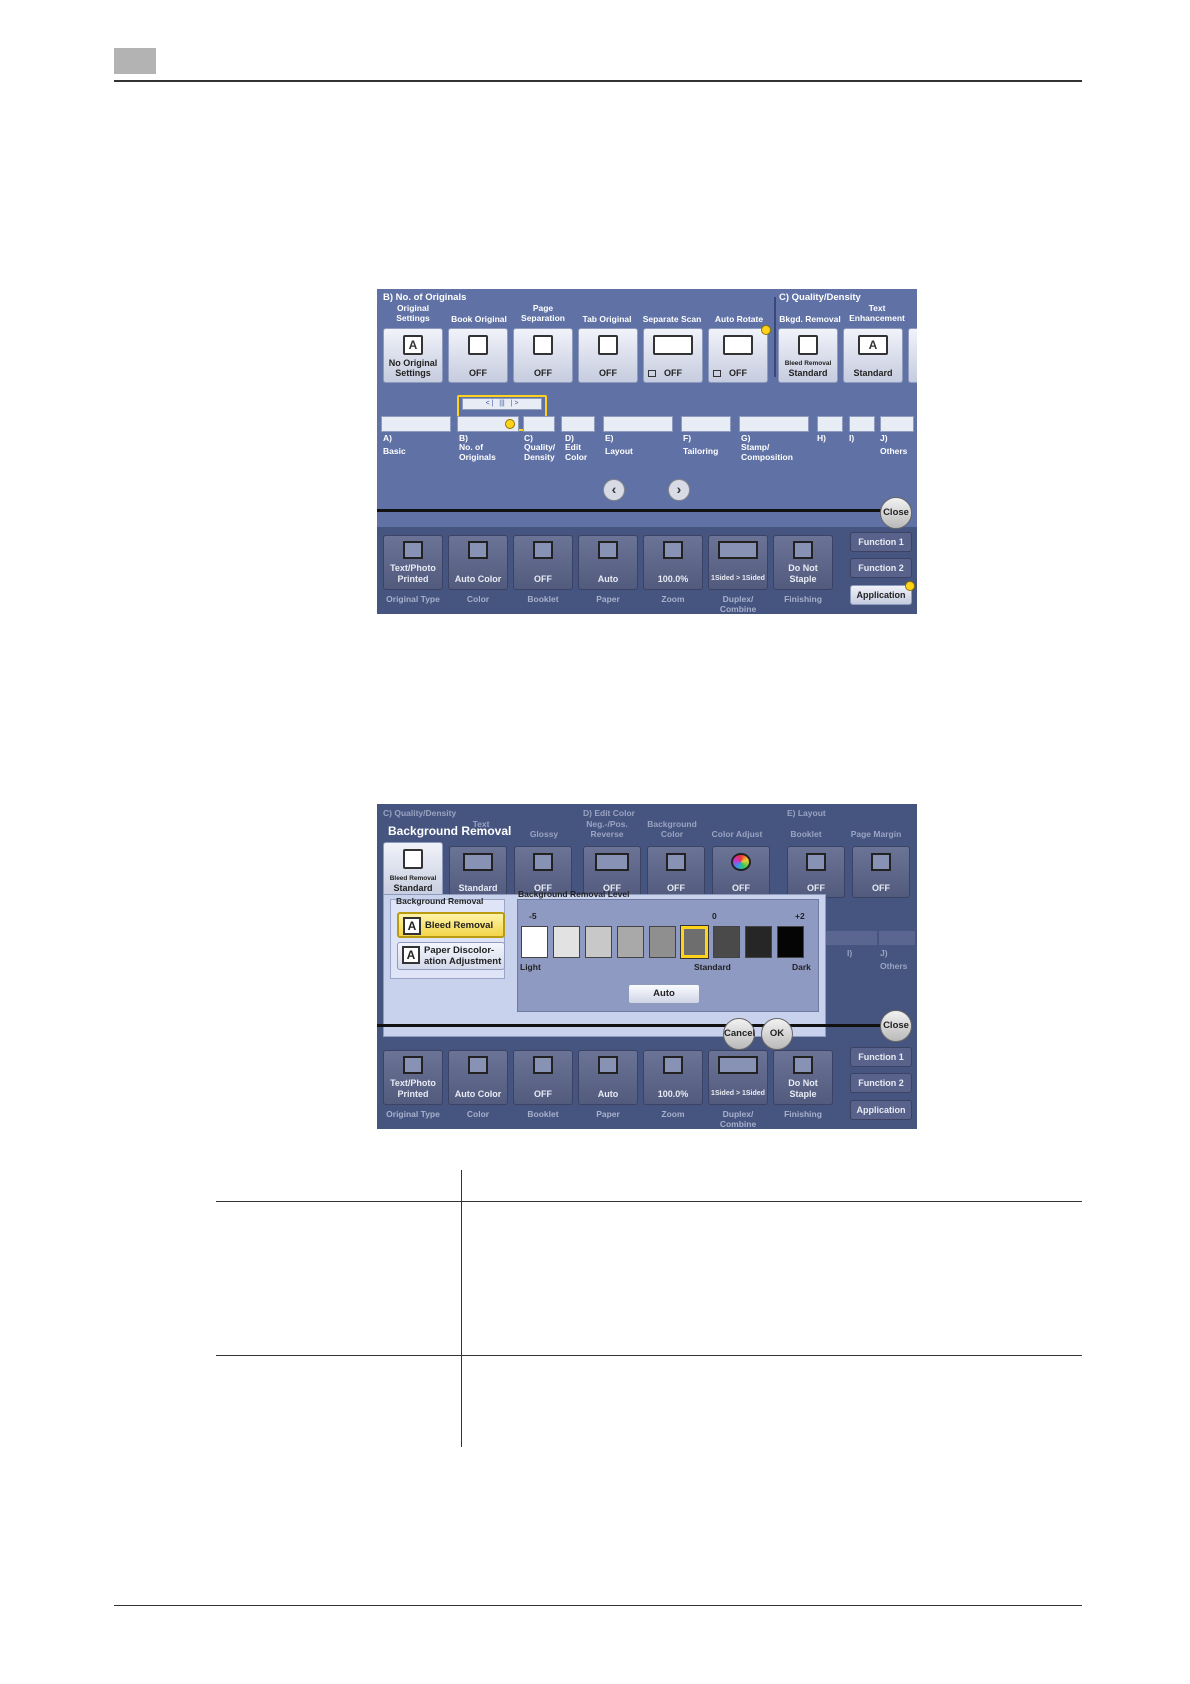 The image size is (1190, 1684). Describe the element at coordinates (413, 355) in the screenshot. I see `original-settings-button: A No Original Settings` at that location.